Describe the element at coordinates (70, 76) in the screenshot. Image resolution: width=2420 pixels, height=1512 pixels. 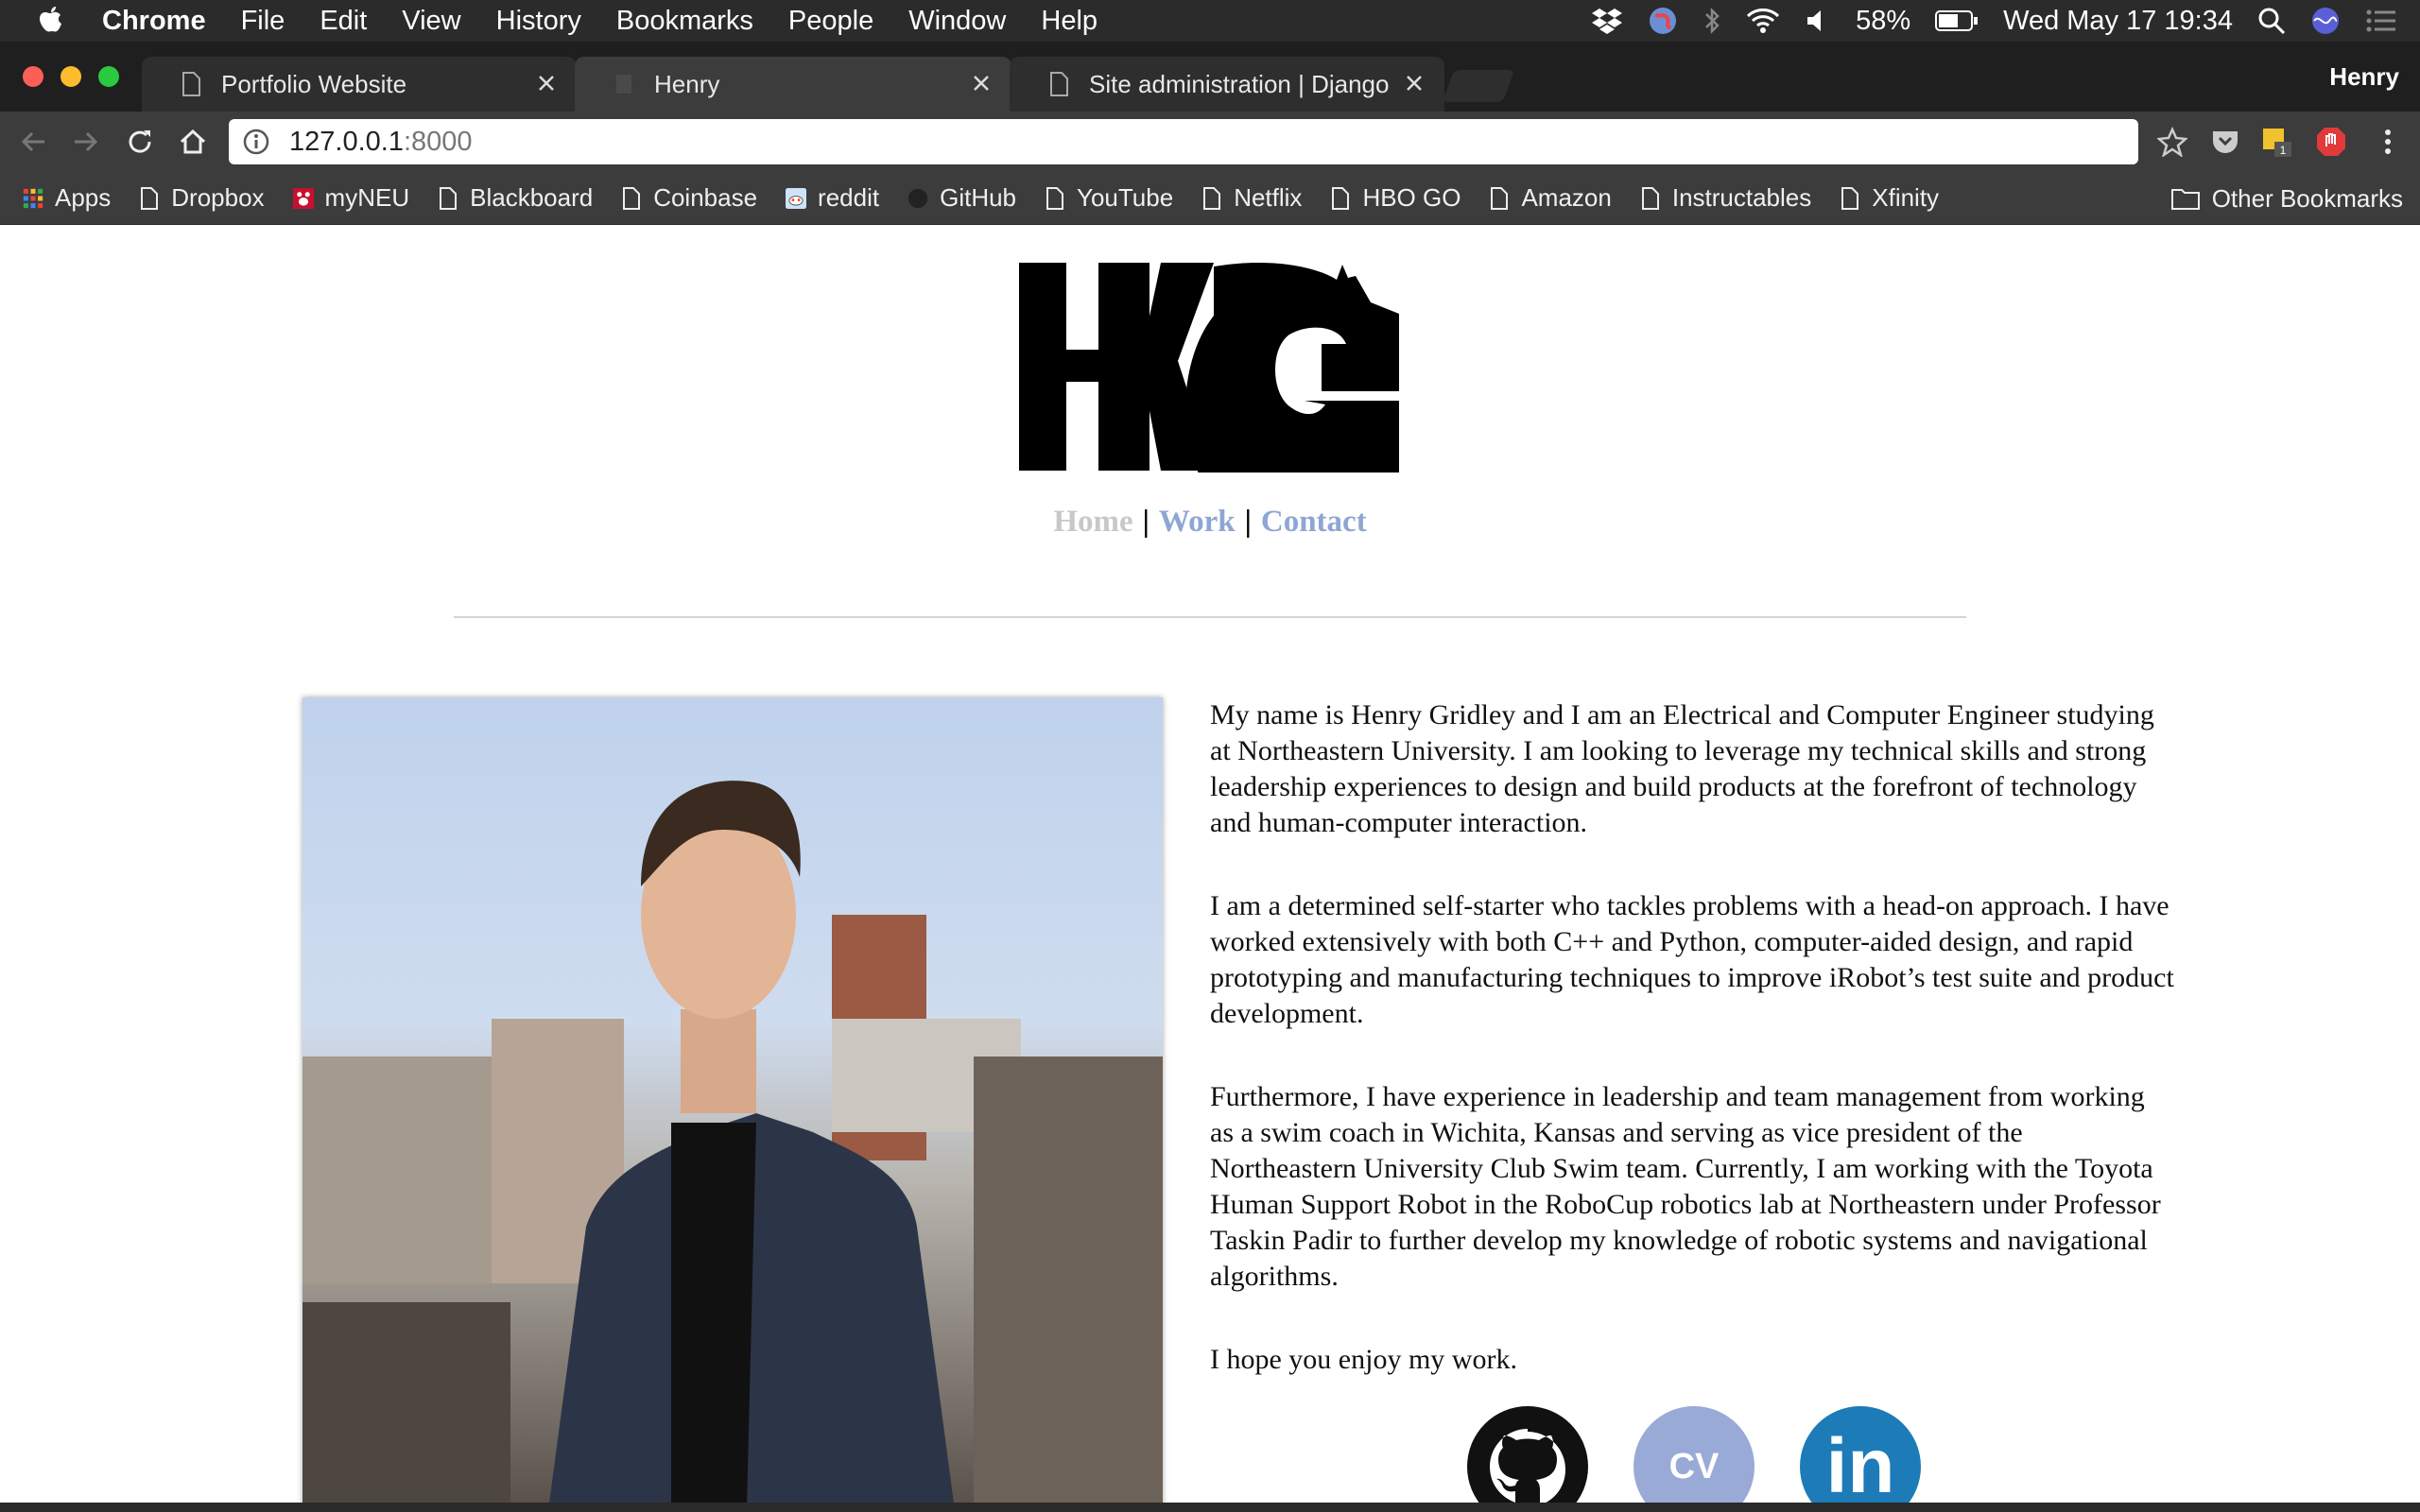
I see `minimize-window-button` at that location.